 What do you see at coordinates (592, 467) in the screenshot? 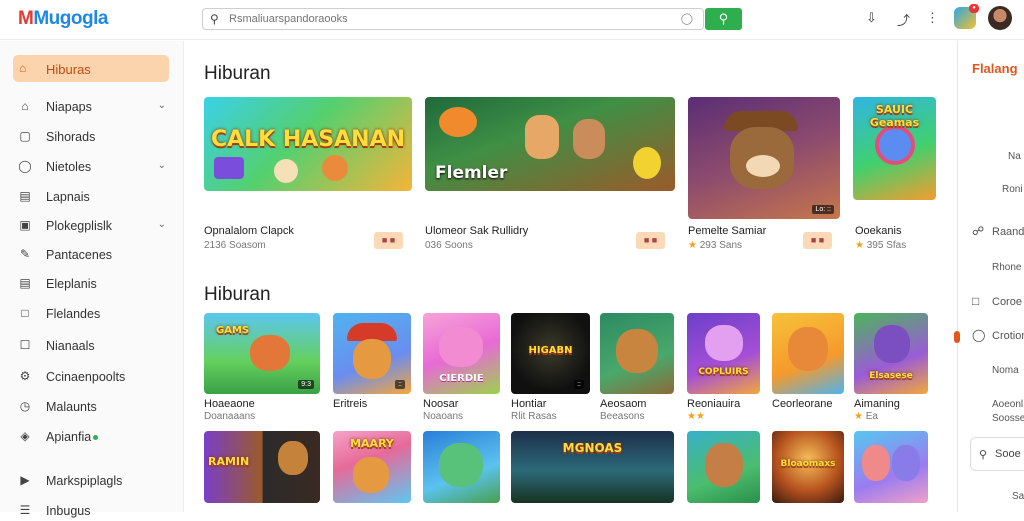
I see `game-tile: MGNOAS` at bounding box center [592, 467].